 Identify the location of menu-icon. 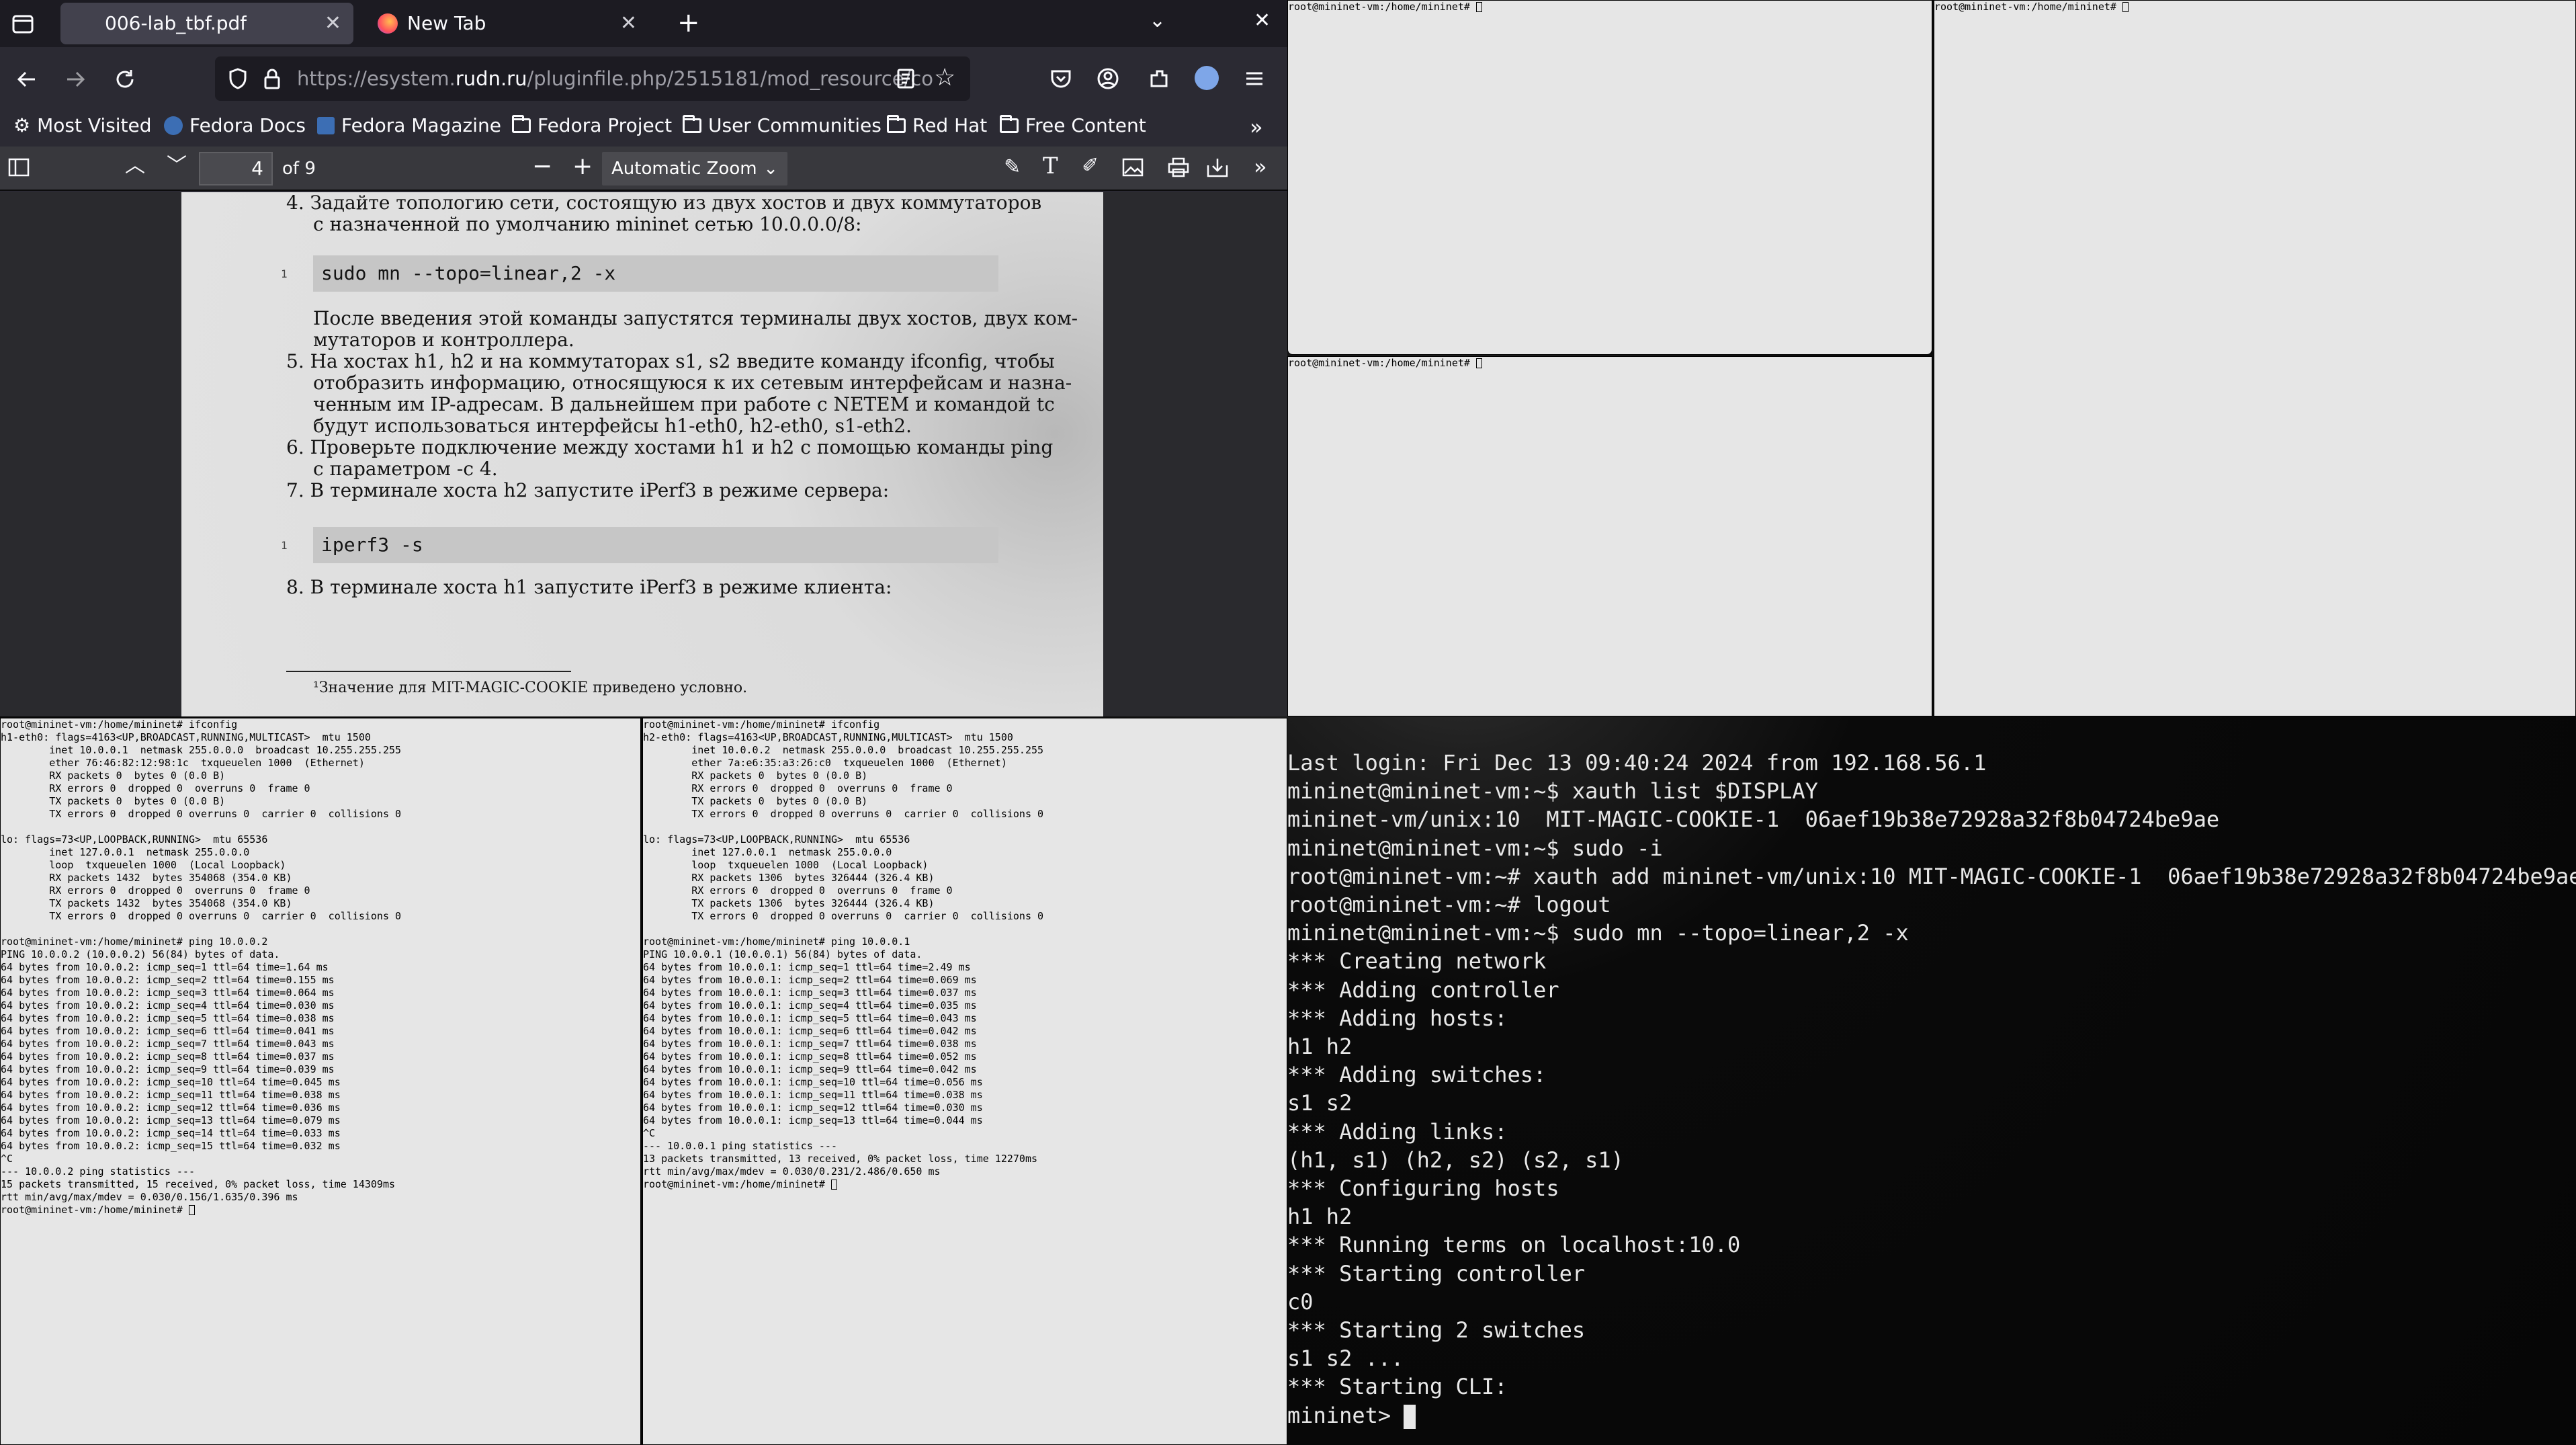
(1254, 81).